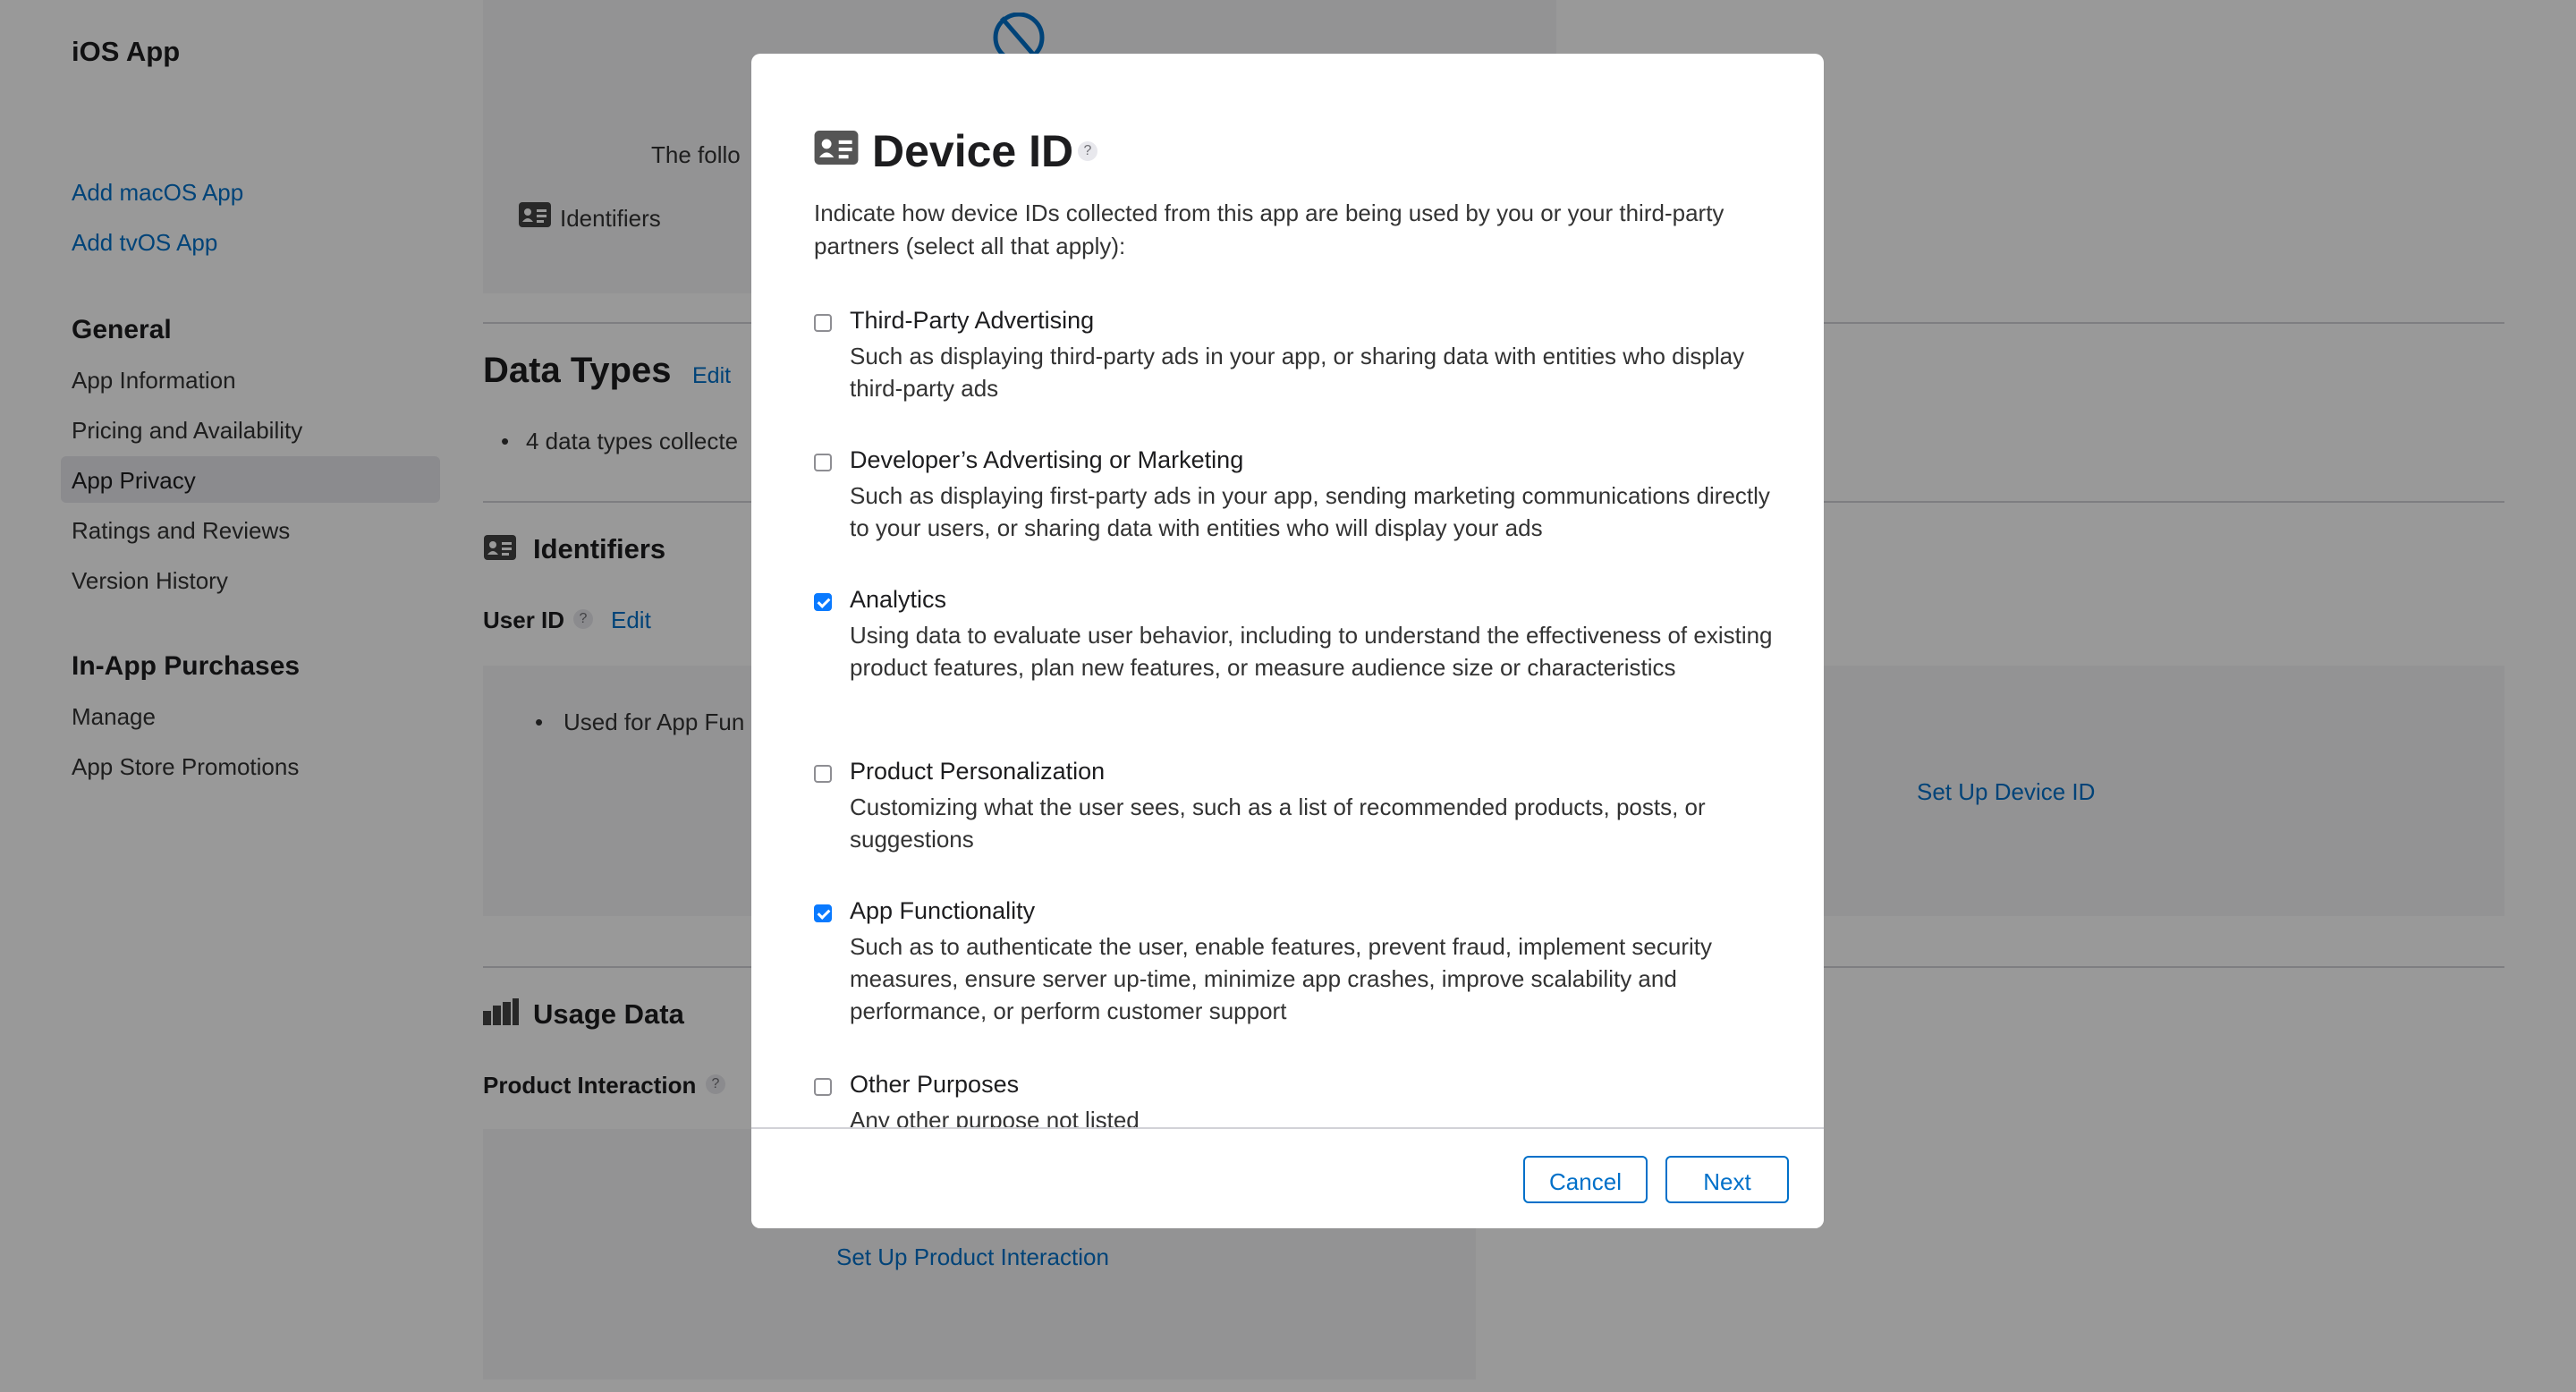 The image size is (2576, 1392). Describe the element at coordinates (972, 320) in the screenshot. I see `option-label: Third-Party Advertising` at that location.